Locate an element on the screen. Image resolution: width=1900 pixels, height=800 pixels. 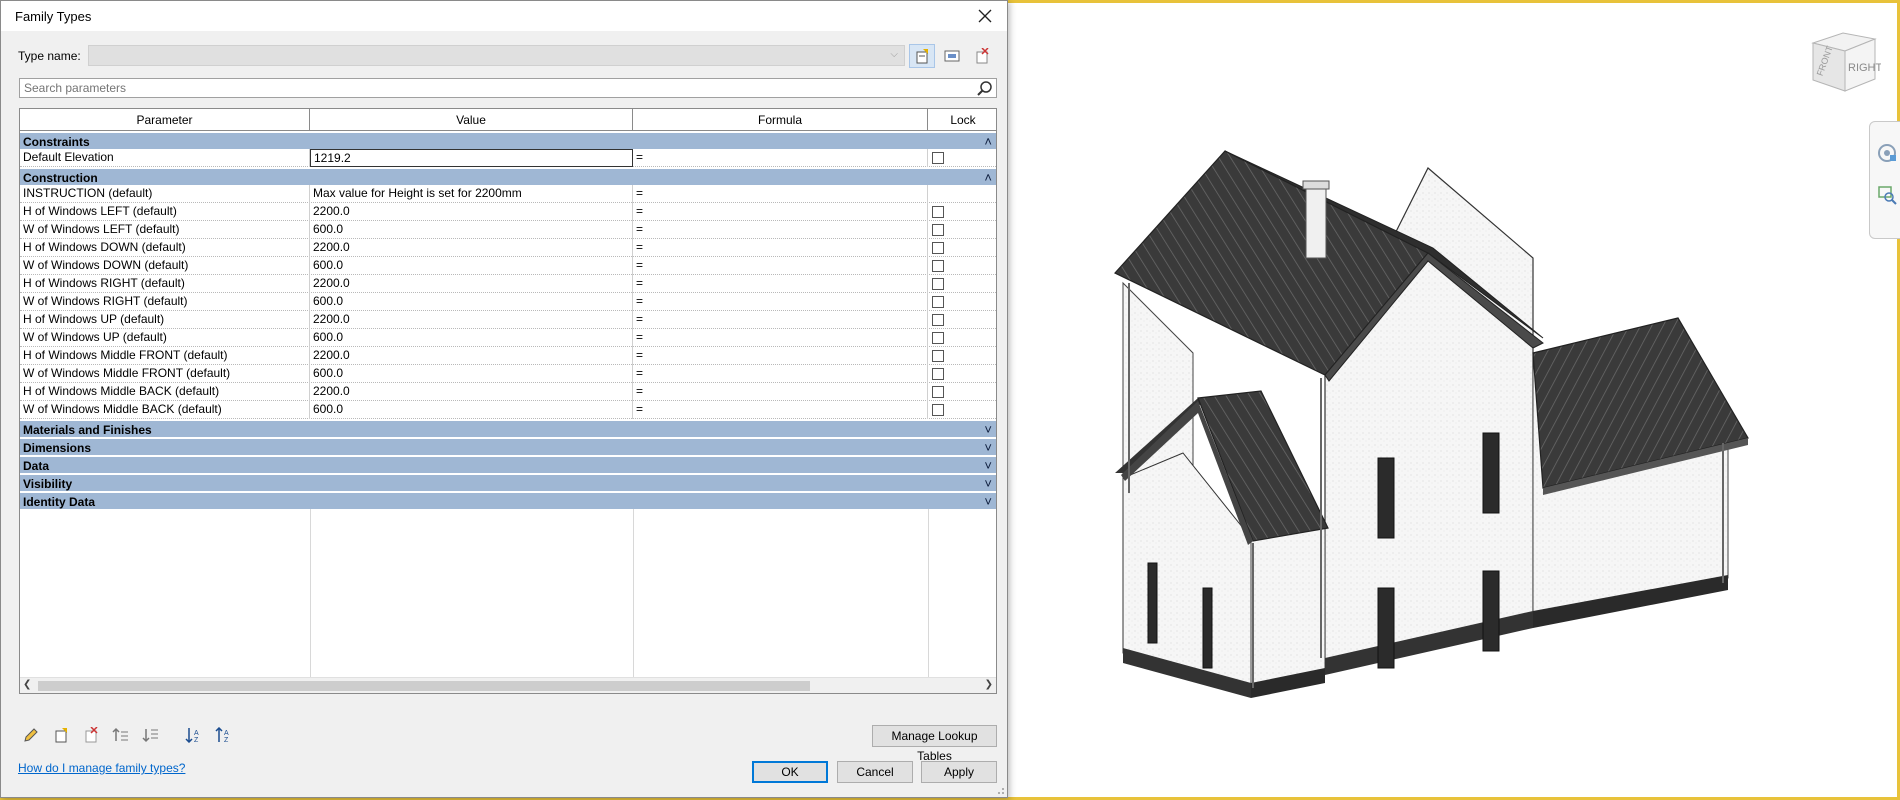
parameter-row: H of Windows RIGHT (default) 2200.0 = is located at coordinates (508, 284).